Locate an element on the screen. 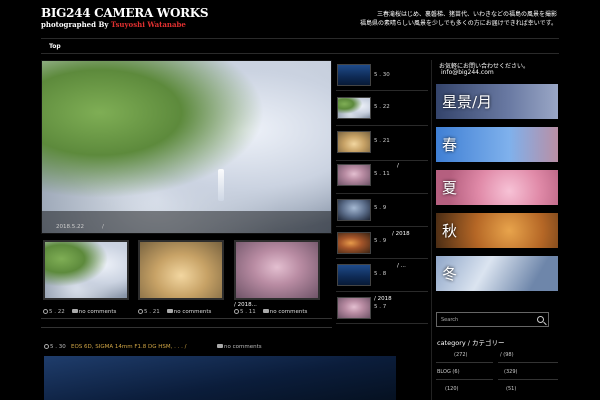  category-item-2: / (98) is located at coordinates (507, 355).